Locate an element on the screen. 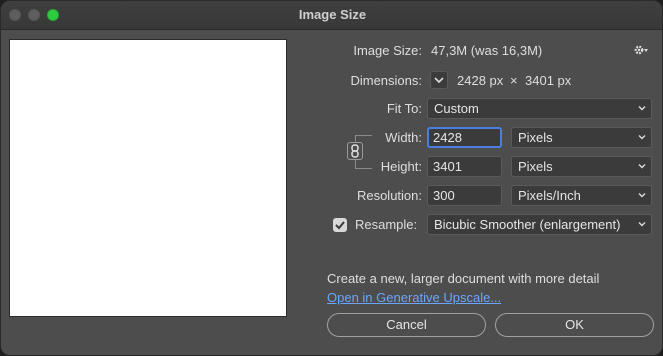  dimensions-menu-button is located at coordinates (439, 80).